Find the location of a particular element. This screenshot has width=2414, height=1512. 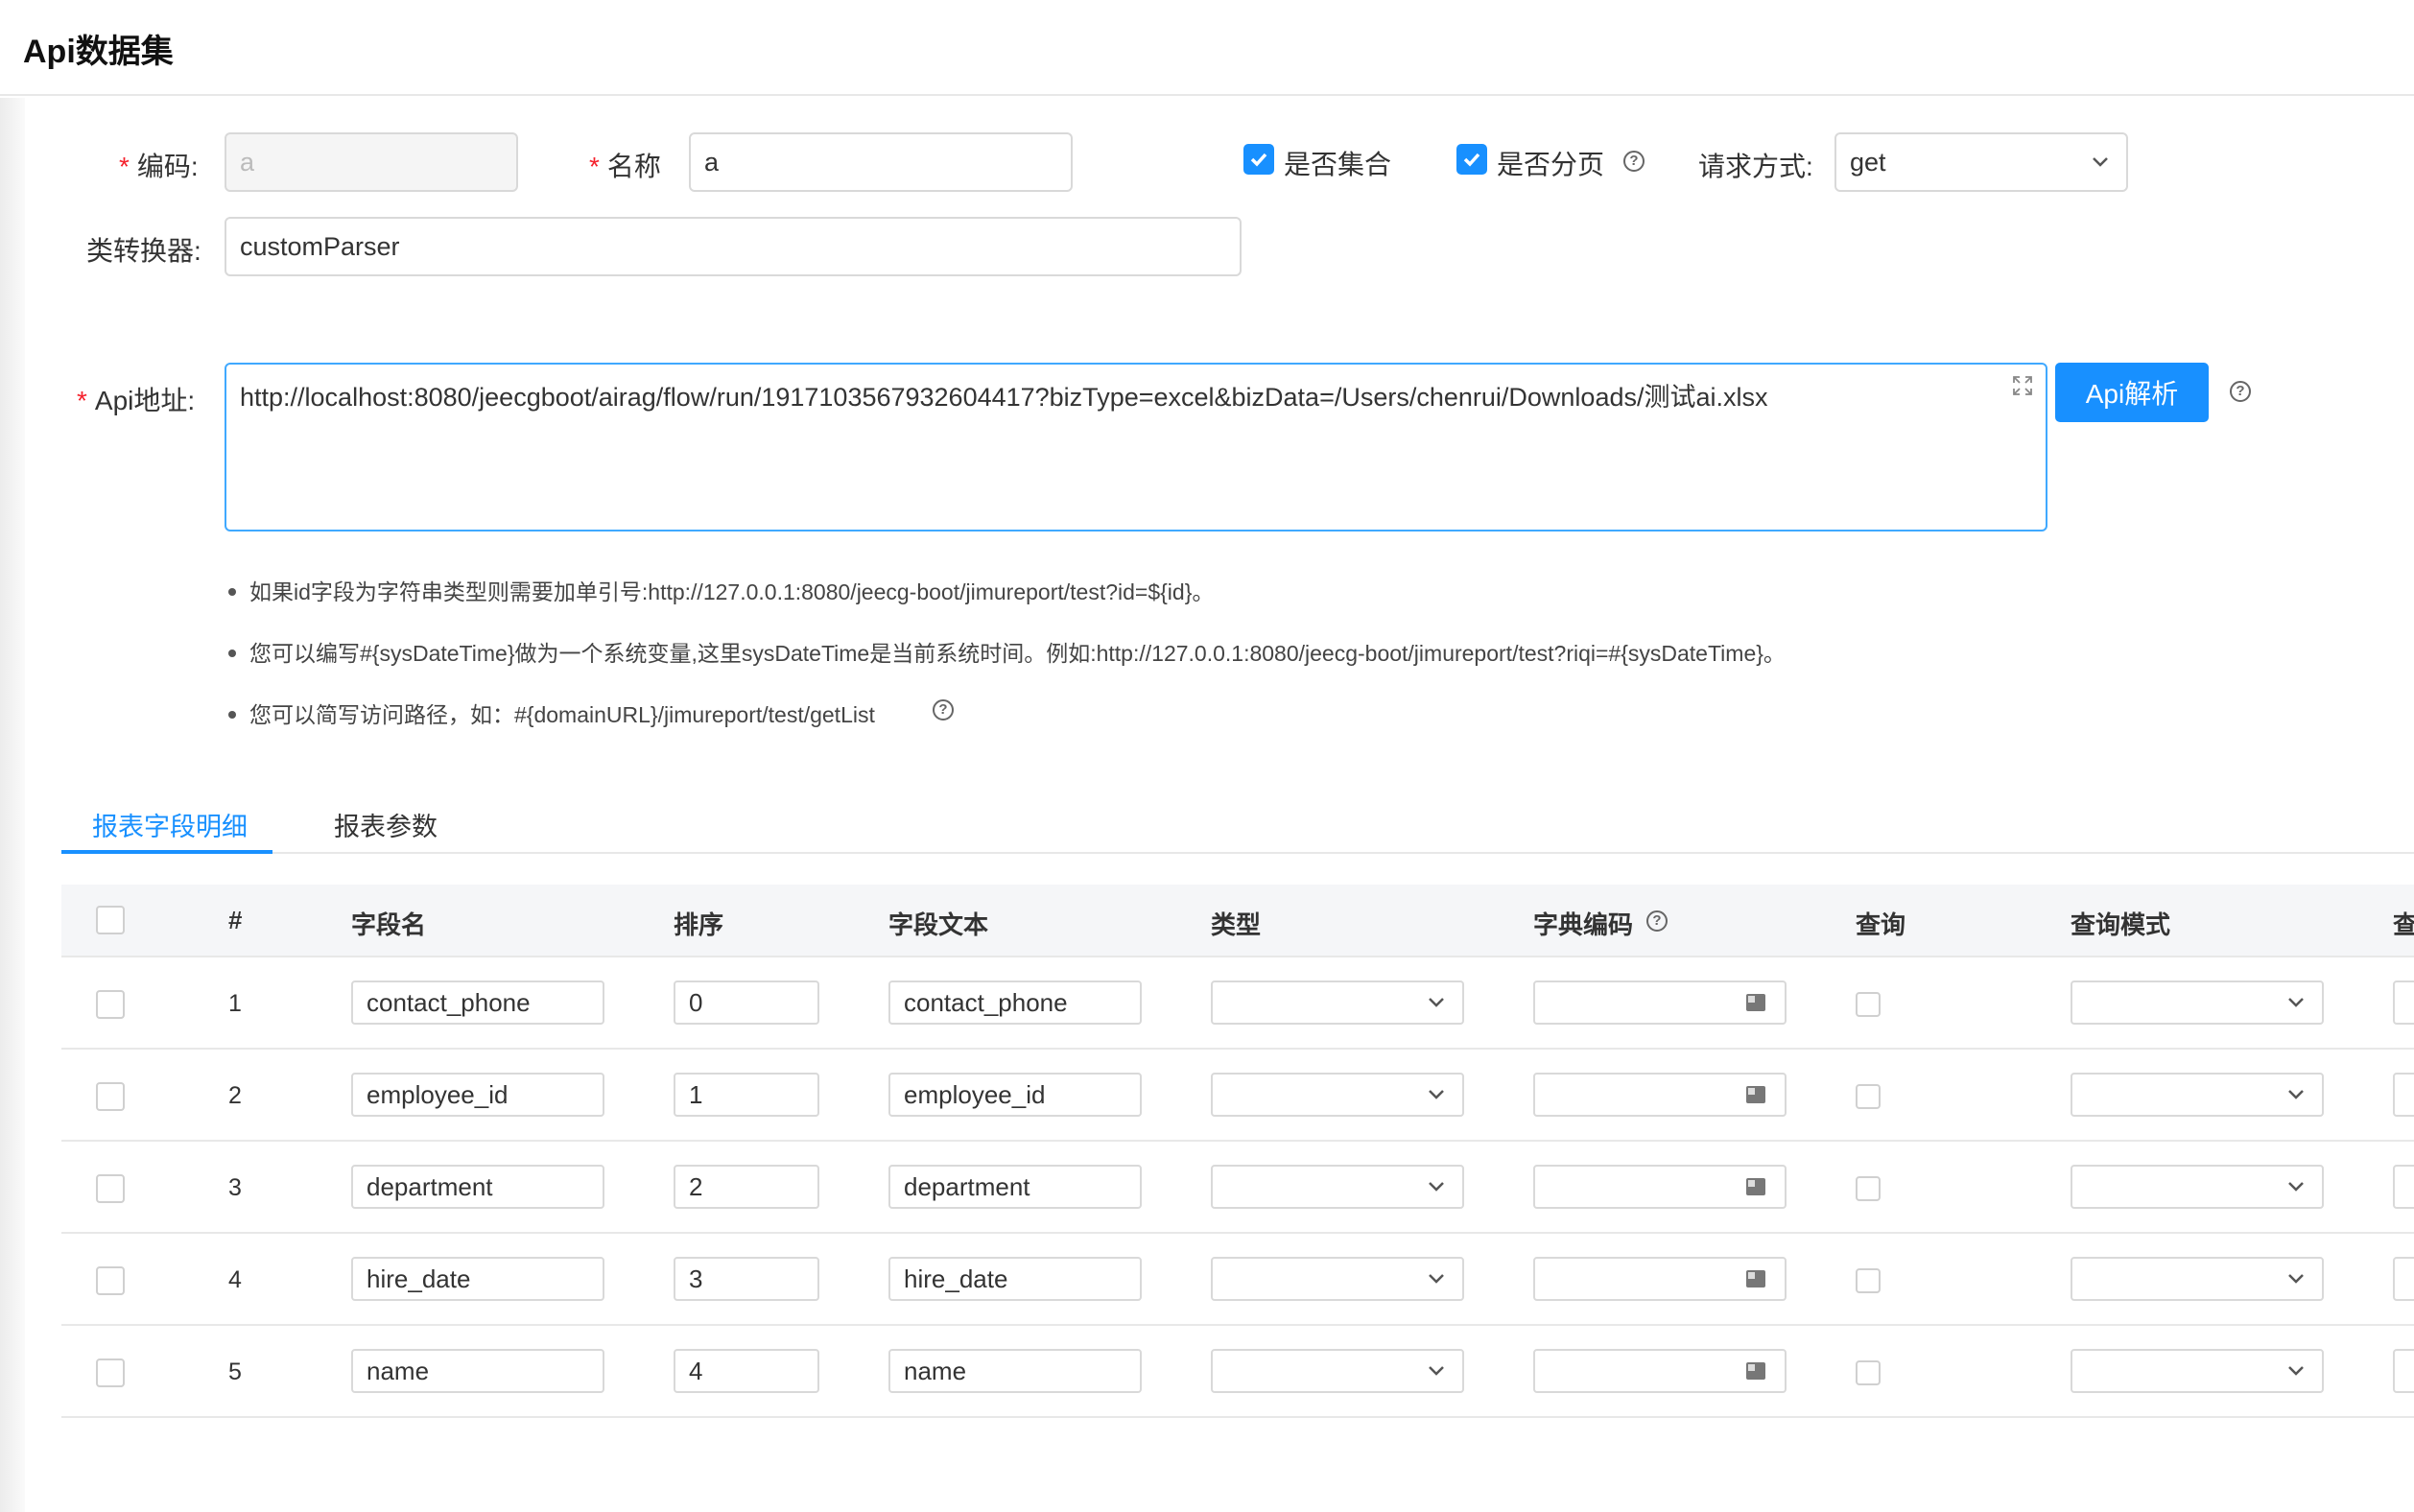

order-input: 3 is located at coordinates (746, 1279).